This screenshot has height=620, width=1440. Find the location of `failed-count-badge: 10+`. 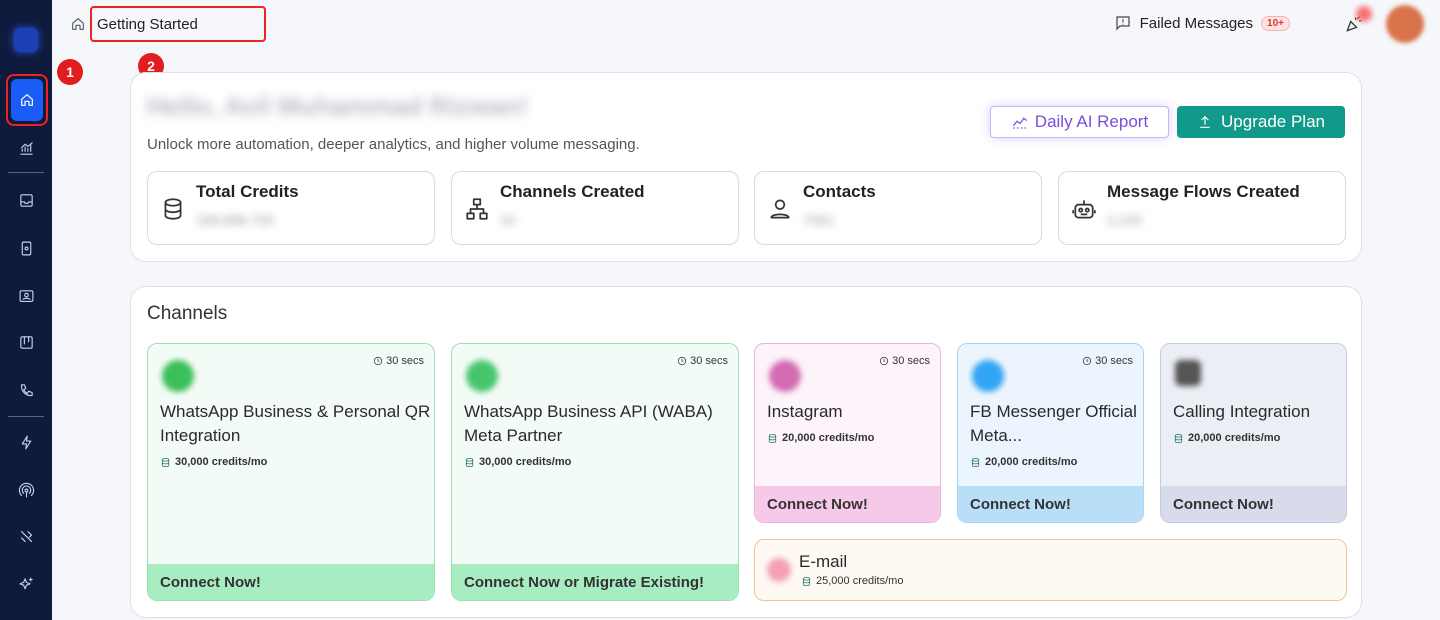

failed-count-badge: 10+ is located at coordinates (1275, 23).